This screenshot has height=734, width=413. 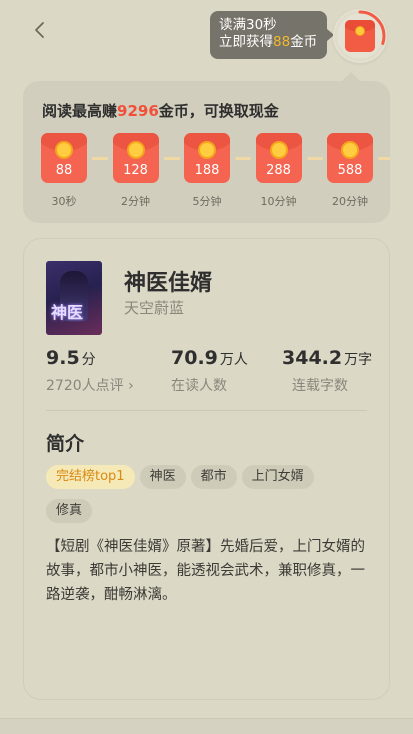 I want to click on tag-chip: 都市, so click(x=213, y=477).